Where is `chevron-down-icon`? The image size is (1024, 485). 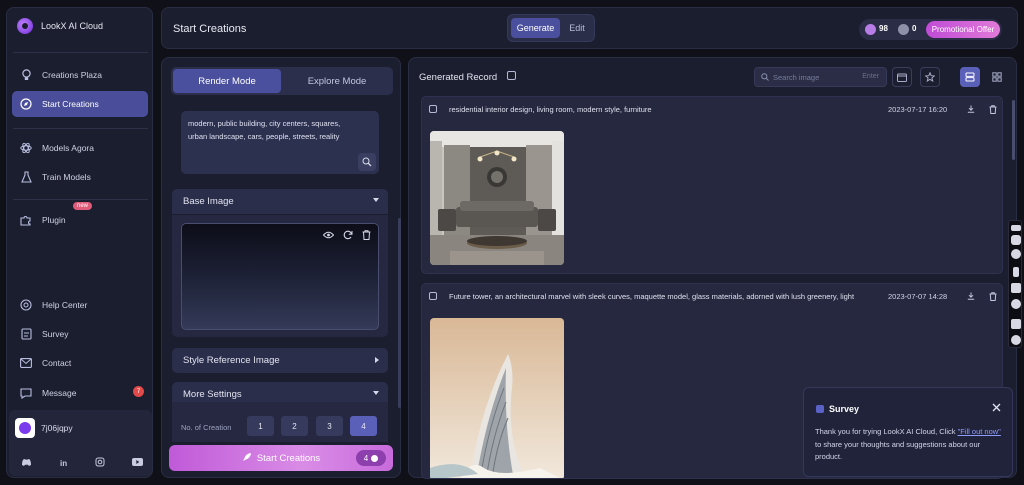 chevron-down-icon is located at coordinates (376, 200).